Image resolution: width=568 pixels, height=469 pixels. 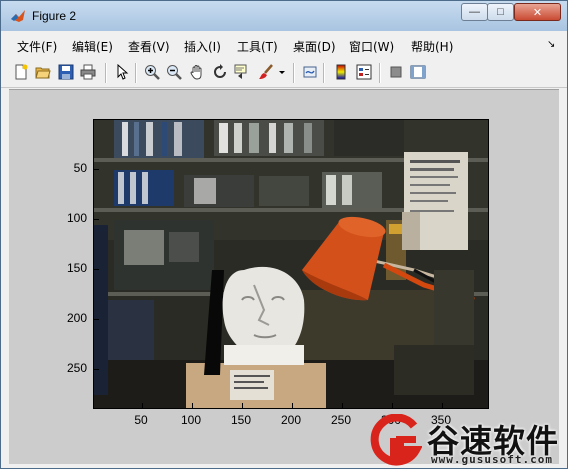 What do you see at coordinates (174, 72) in the screenshot?
I see `zoom-out-icon` at bounding box center [174, 72].